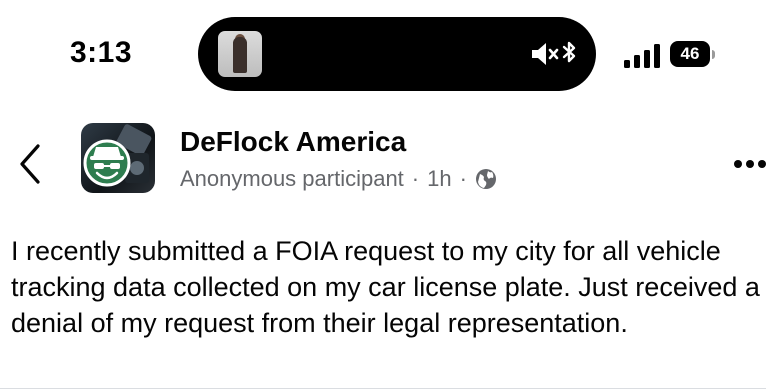 This screenshot has height=390, width=766. What do you see at coordinates (749, 164) in the screenshot?
I see `more-options-icon` at bounding box center [749, 164].